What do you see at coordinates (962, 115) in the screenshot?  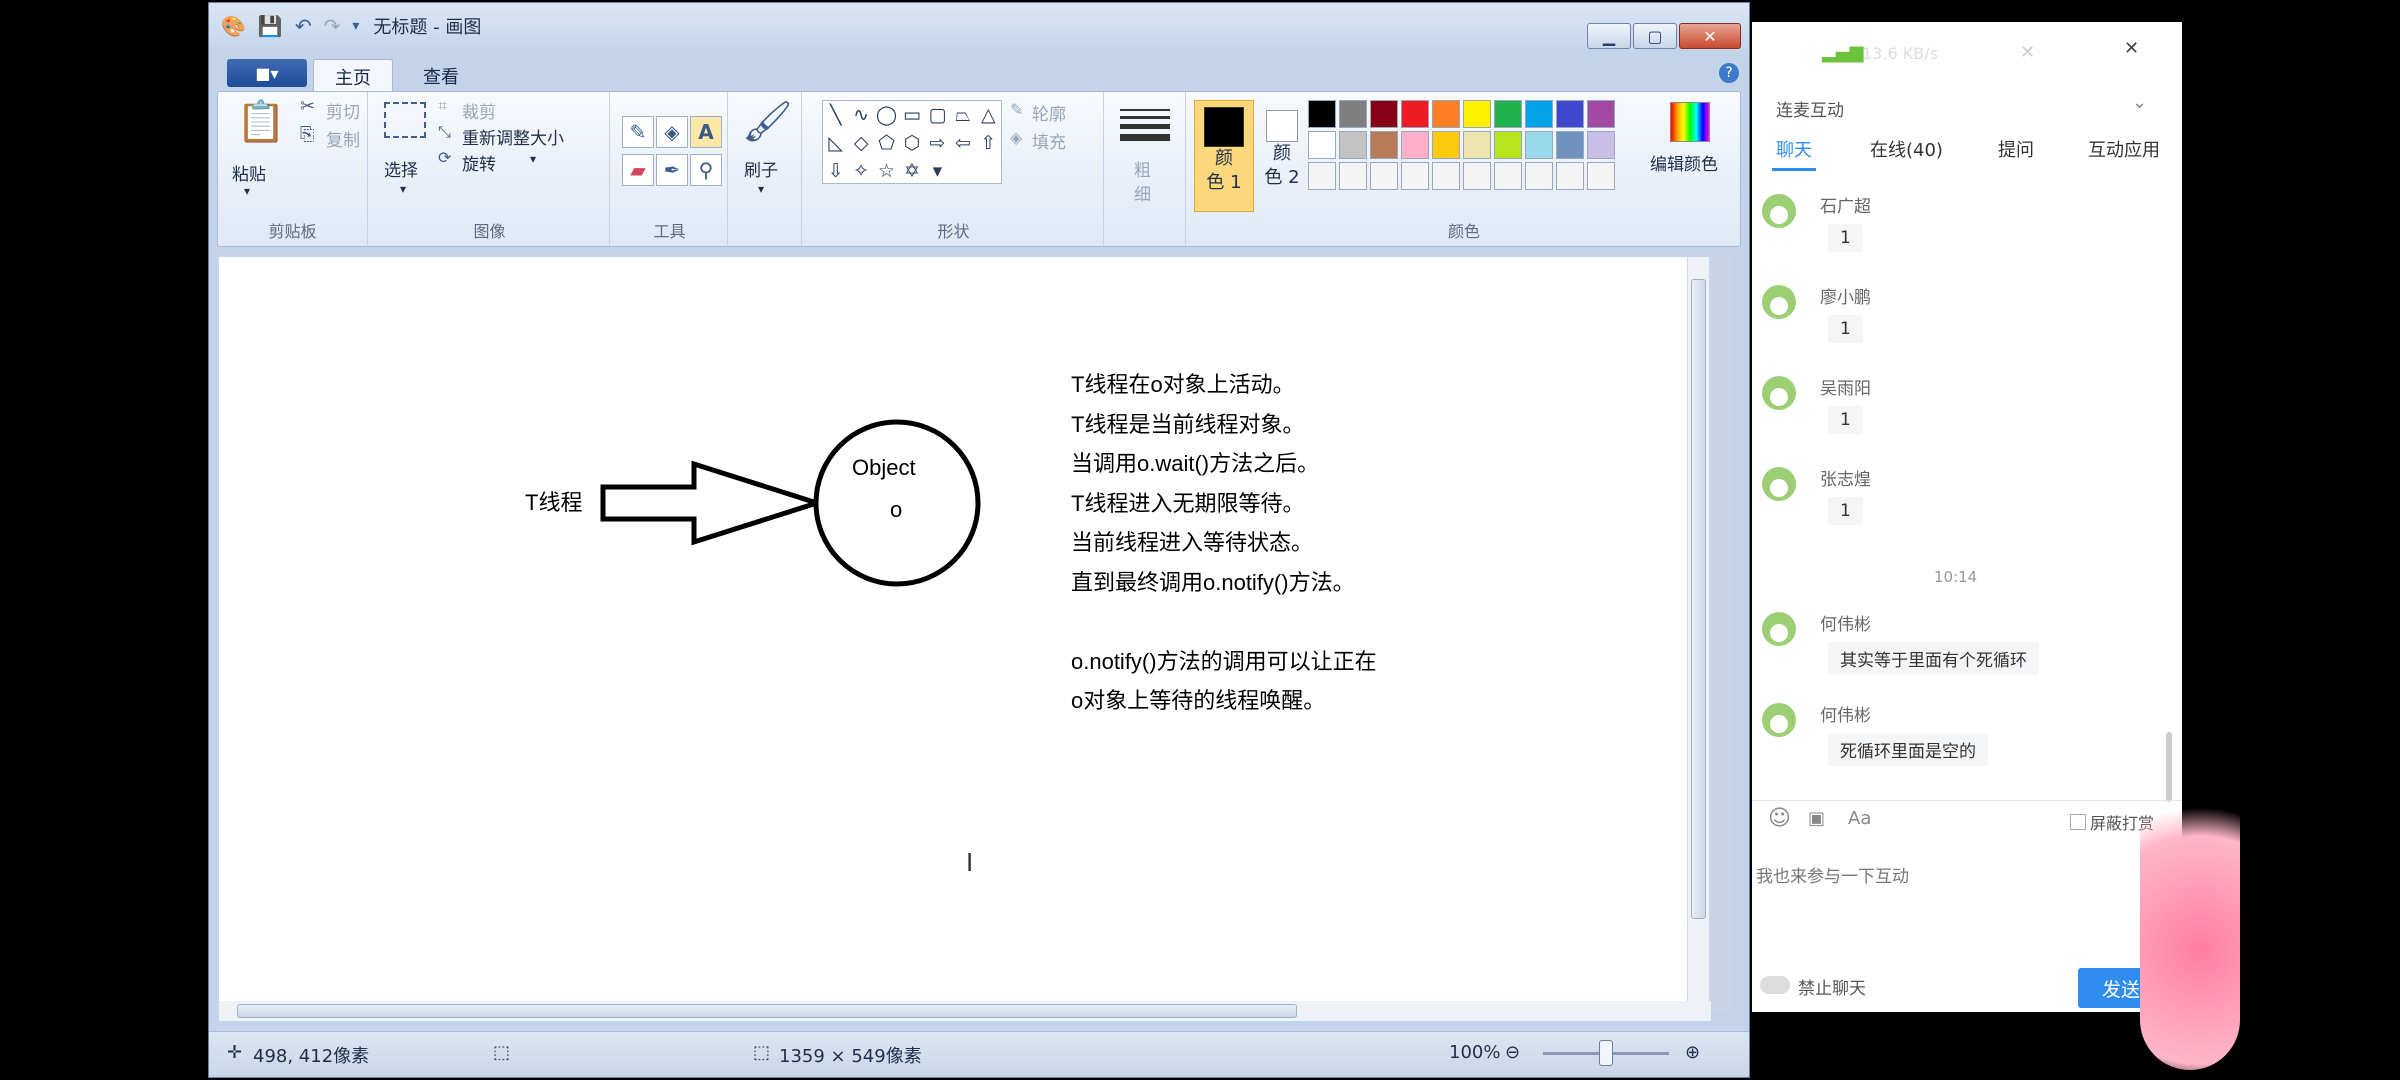 I see `shape-polygon-icon: ⏢` at bounding box center [962, 115].